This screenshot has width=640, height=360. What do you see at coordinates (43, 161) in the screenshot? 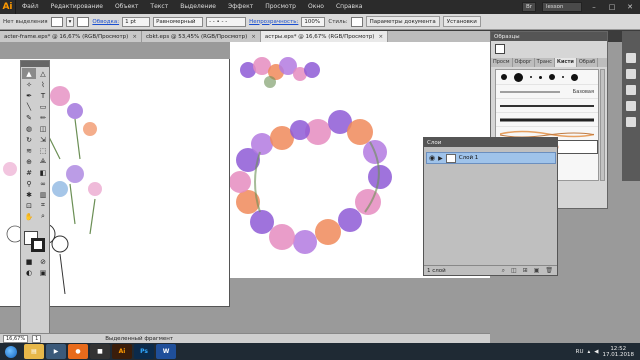
I see `perspective-tool-icon: ⟁` at bounding box center [43, 161].